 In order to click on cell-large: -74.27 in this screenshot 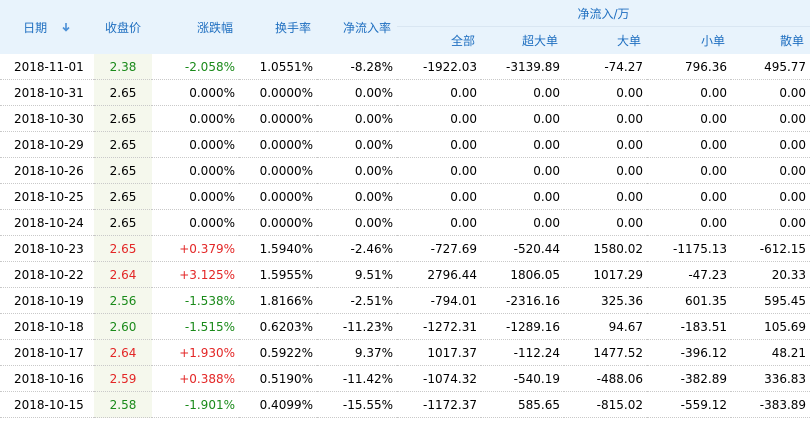, I will do `click(605, 67)`.